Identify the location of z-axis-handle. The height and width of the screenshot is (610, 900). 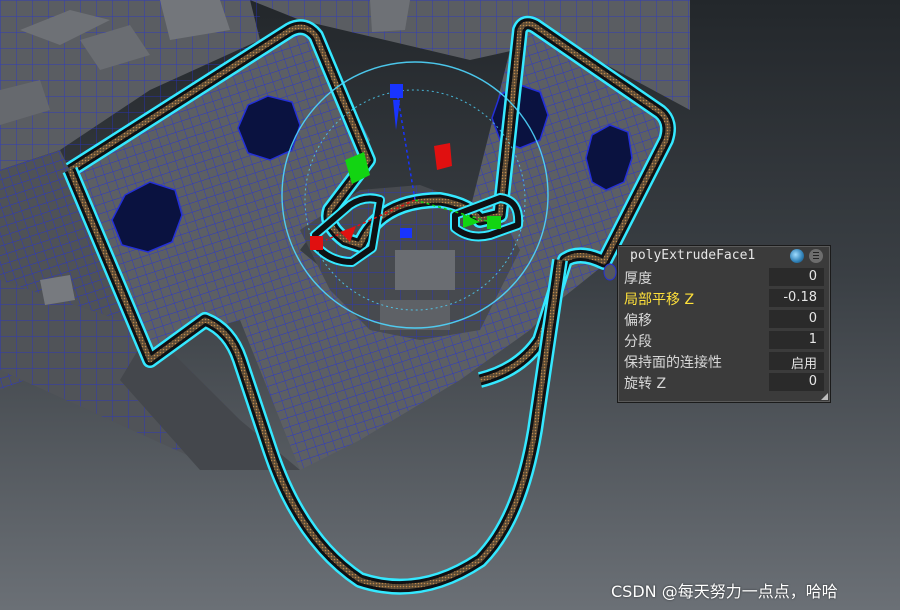
(396, 91).